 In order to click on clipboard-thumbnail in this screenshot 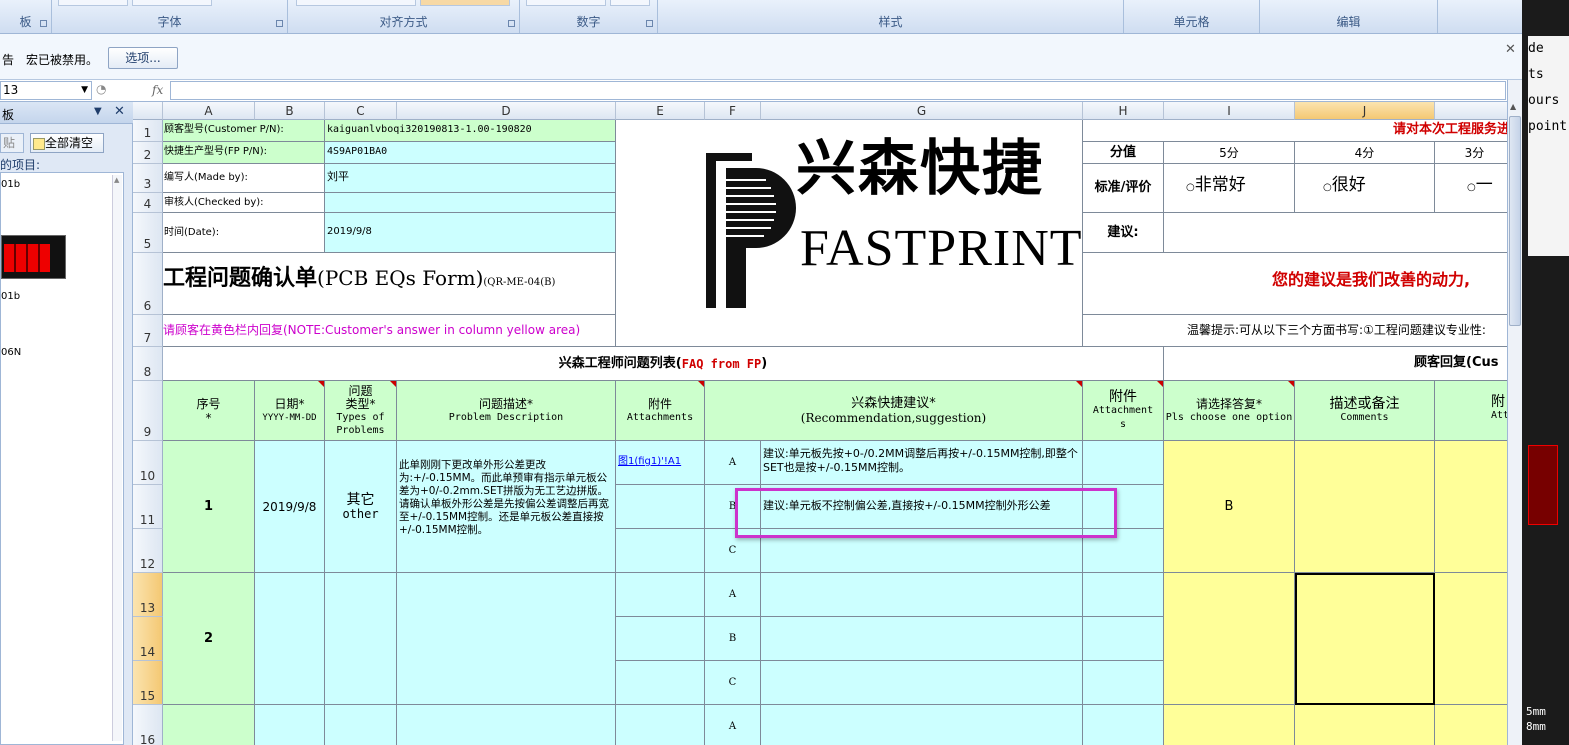, I will do `click(33, 257)`.